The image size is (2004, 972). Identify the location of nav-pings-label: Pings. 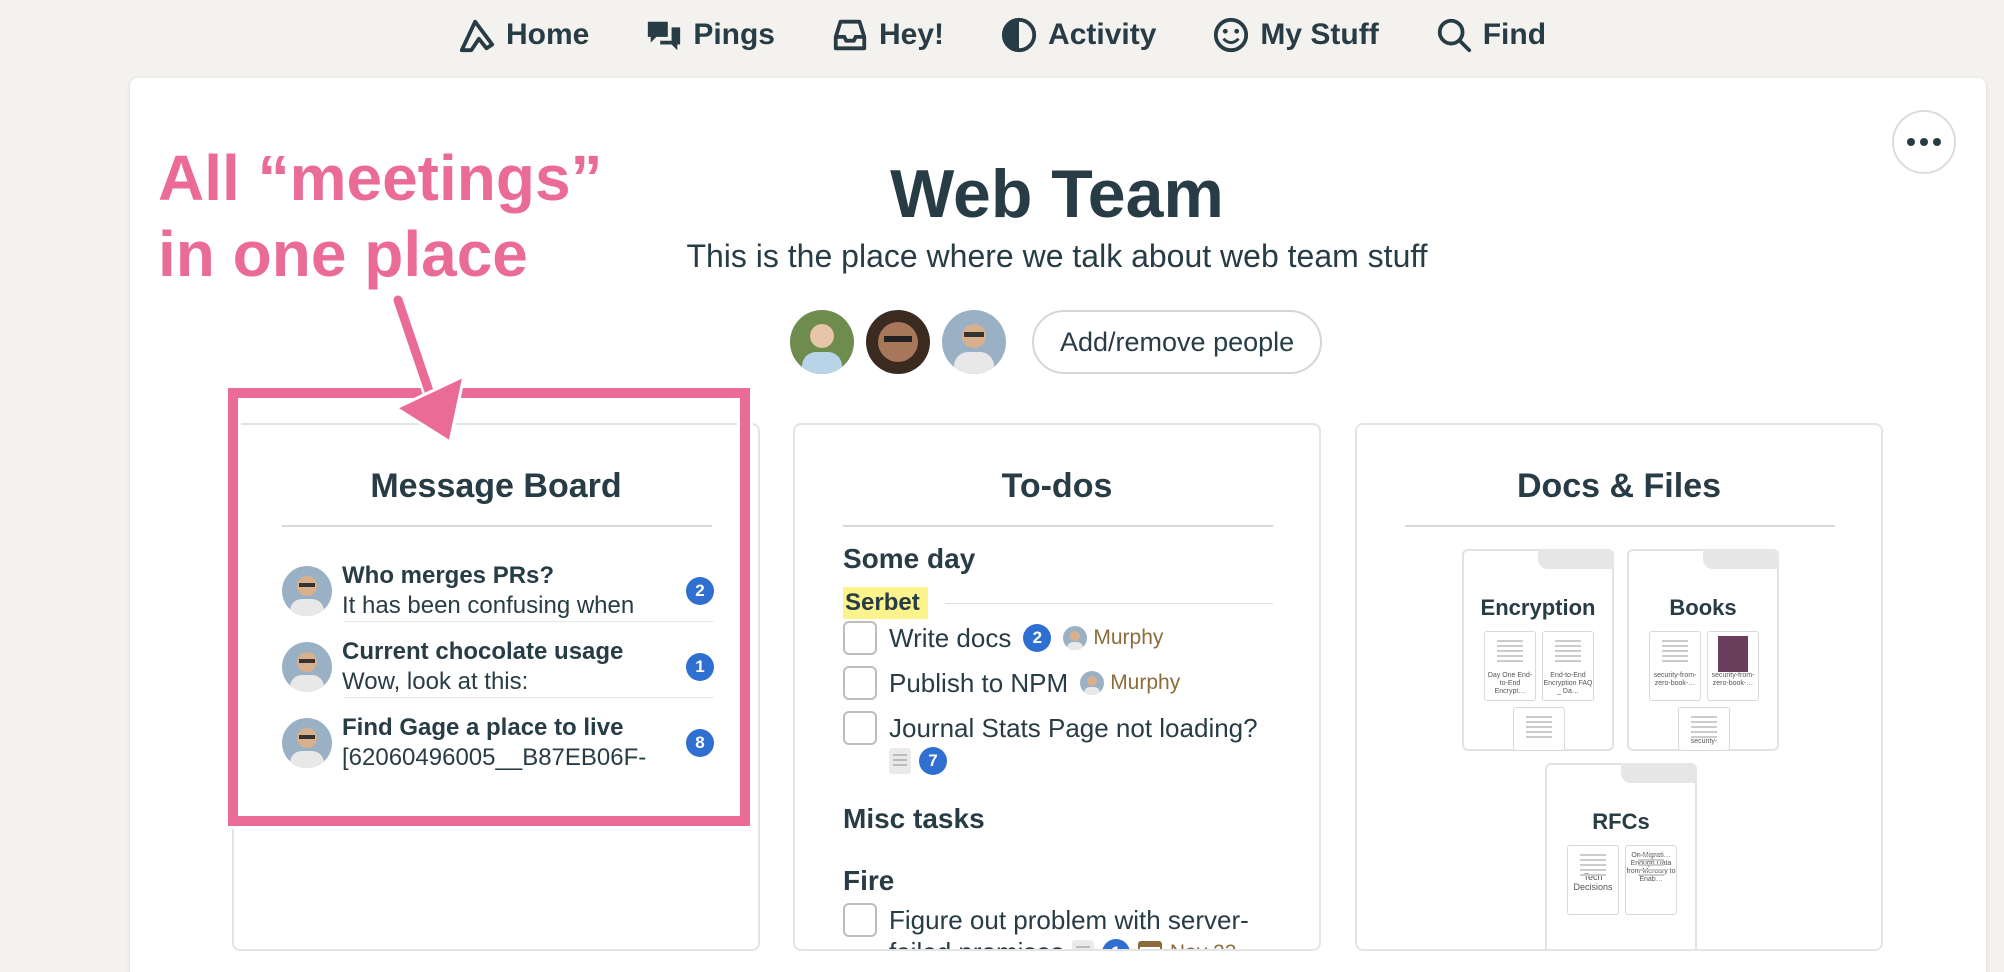
(734, 34).